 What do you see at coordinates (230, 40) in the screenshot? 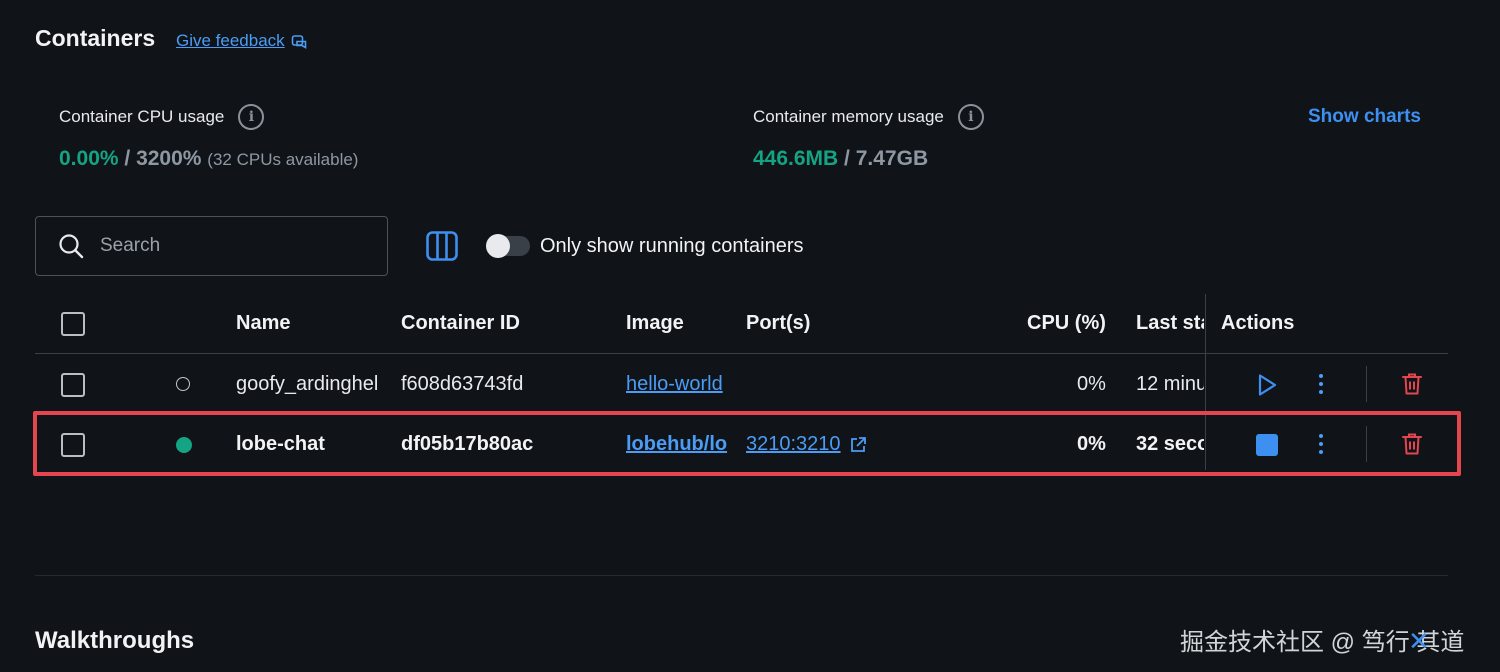
I see `give-feedback-label: Give feedback` at bounding box center [230, 40].